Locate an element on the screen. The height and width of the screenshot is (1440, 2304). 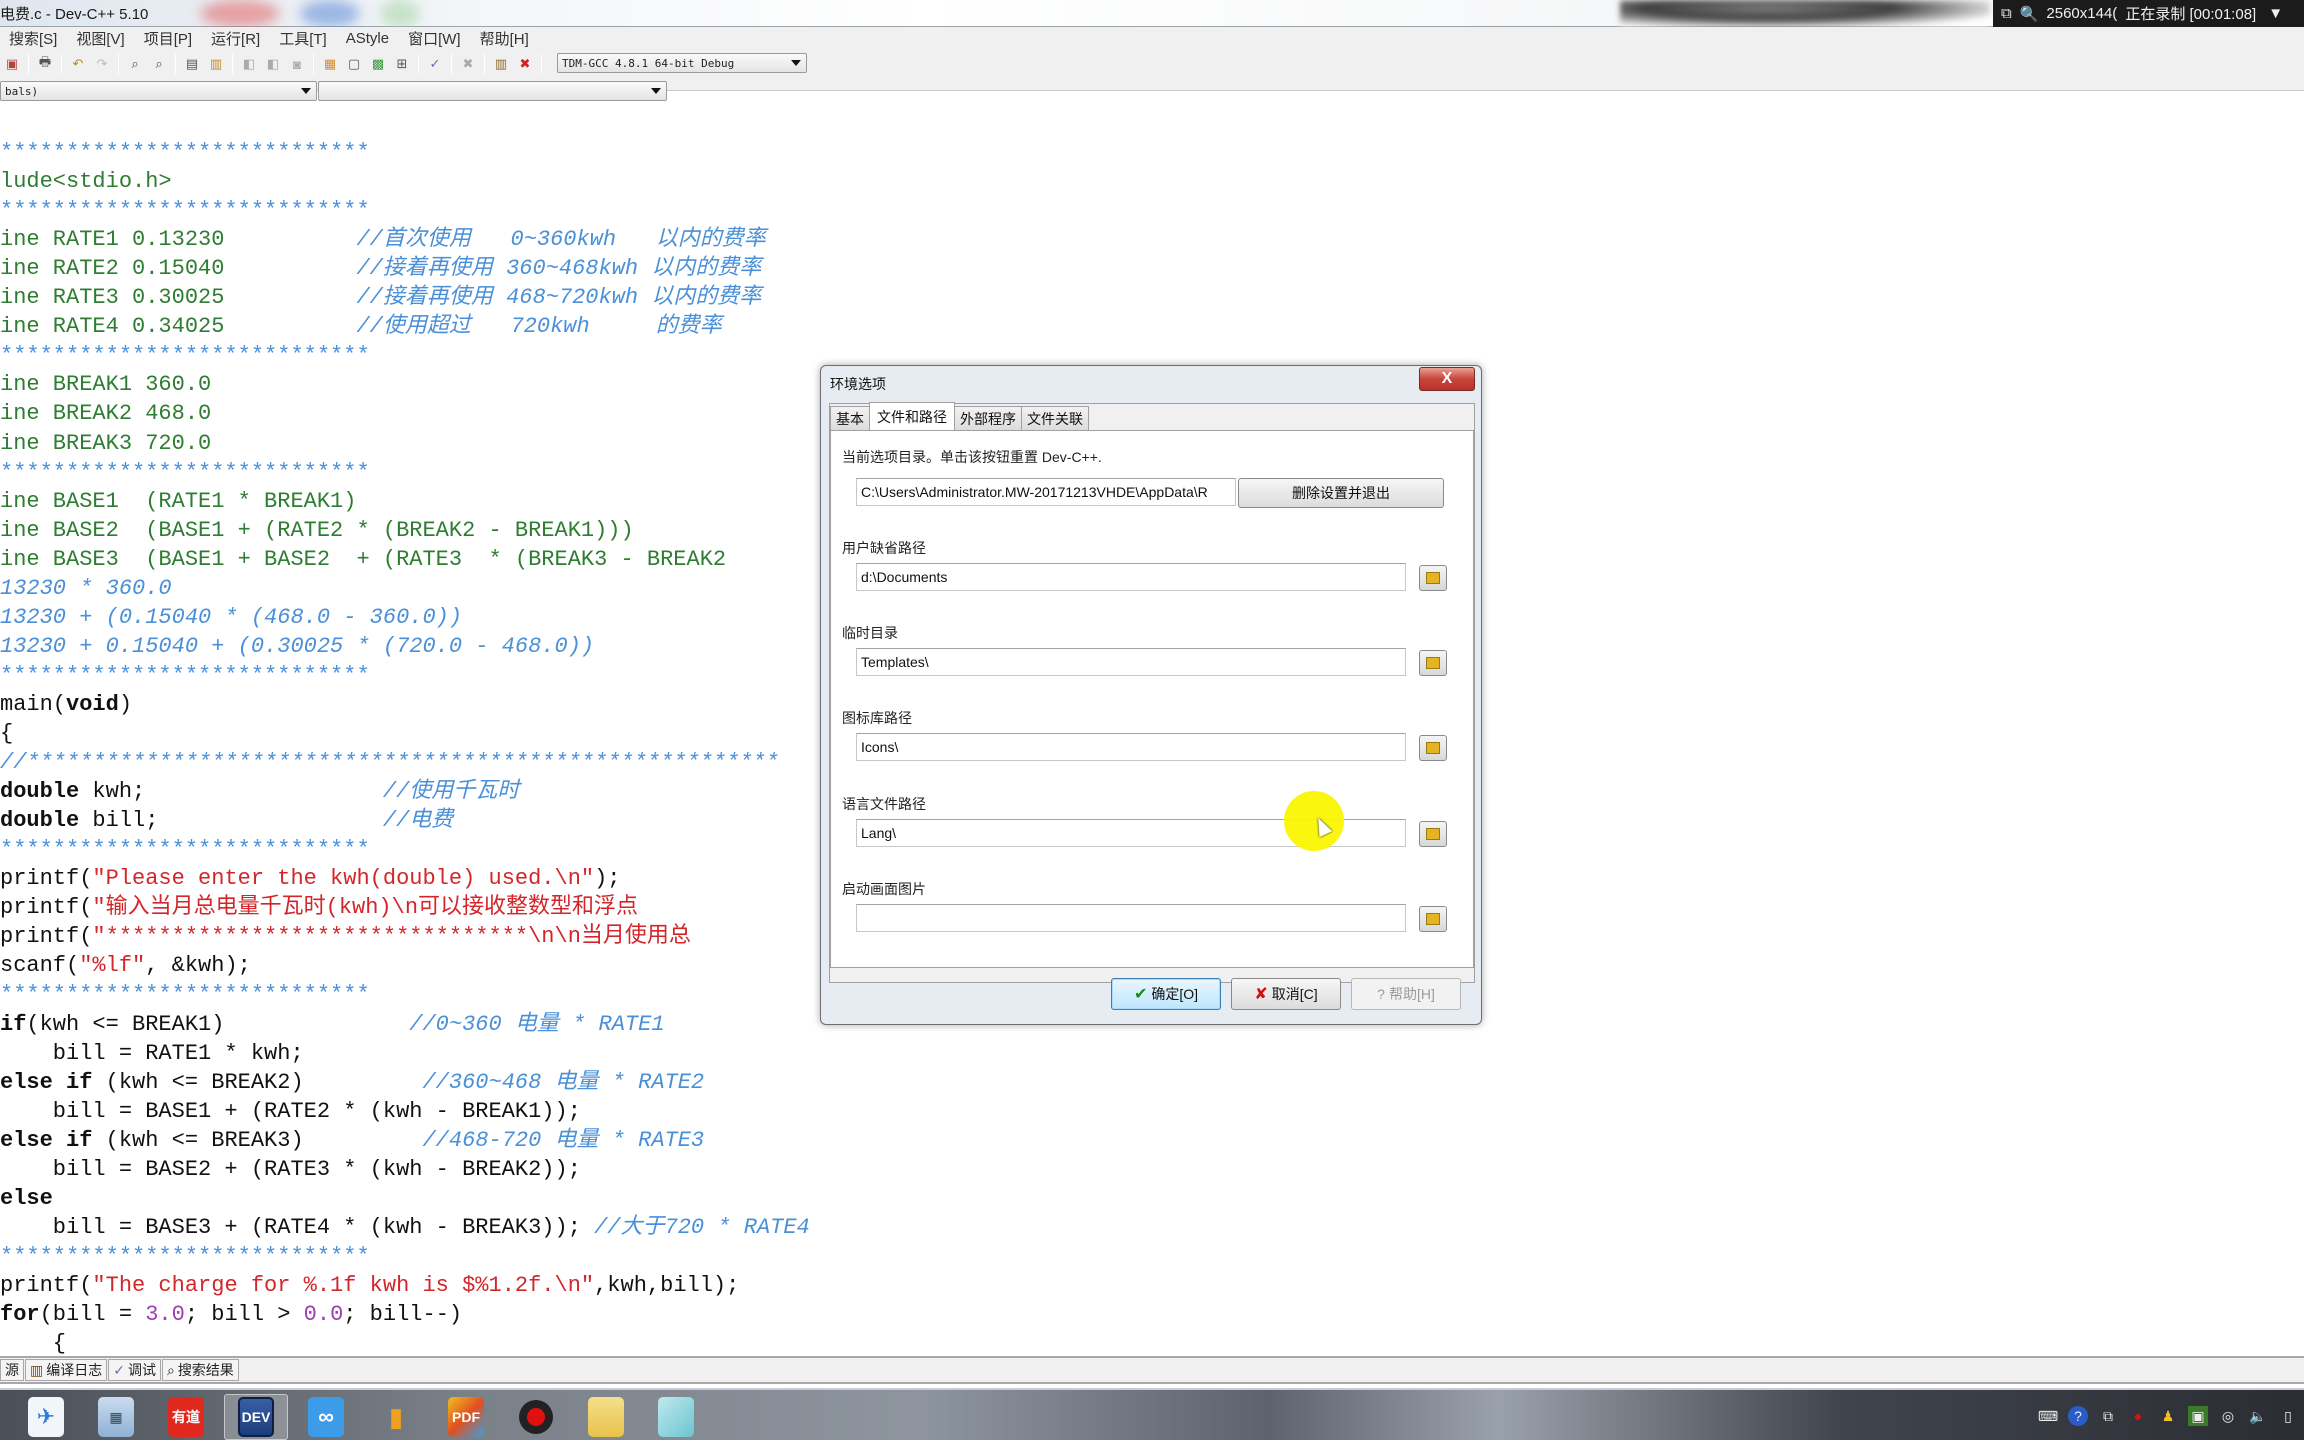
window-icon: ▢ is located at coordinates (354, 64).